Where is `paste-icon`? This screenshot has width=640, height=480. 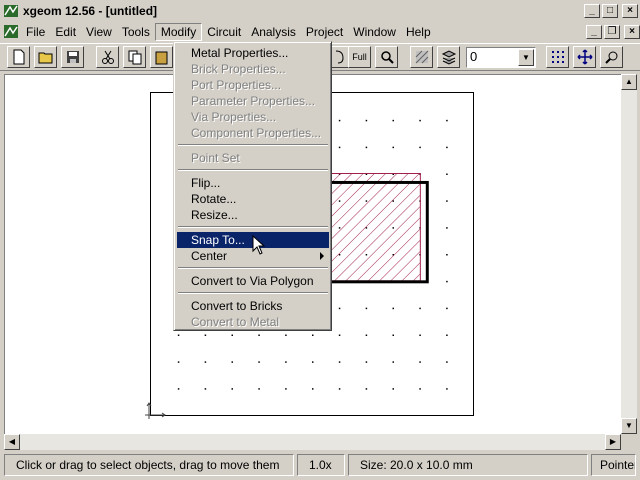 paste-icon is located at coordinates (161, 58).